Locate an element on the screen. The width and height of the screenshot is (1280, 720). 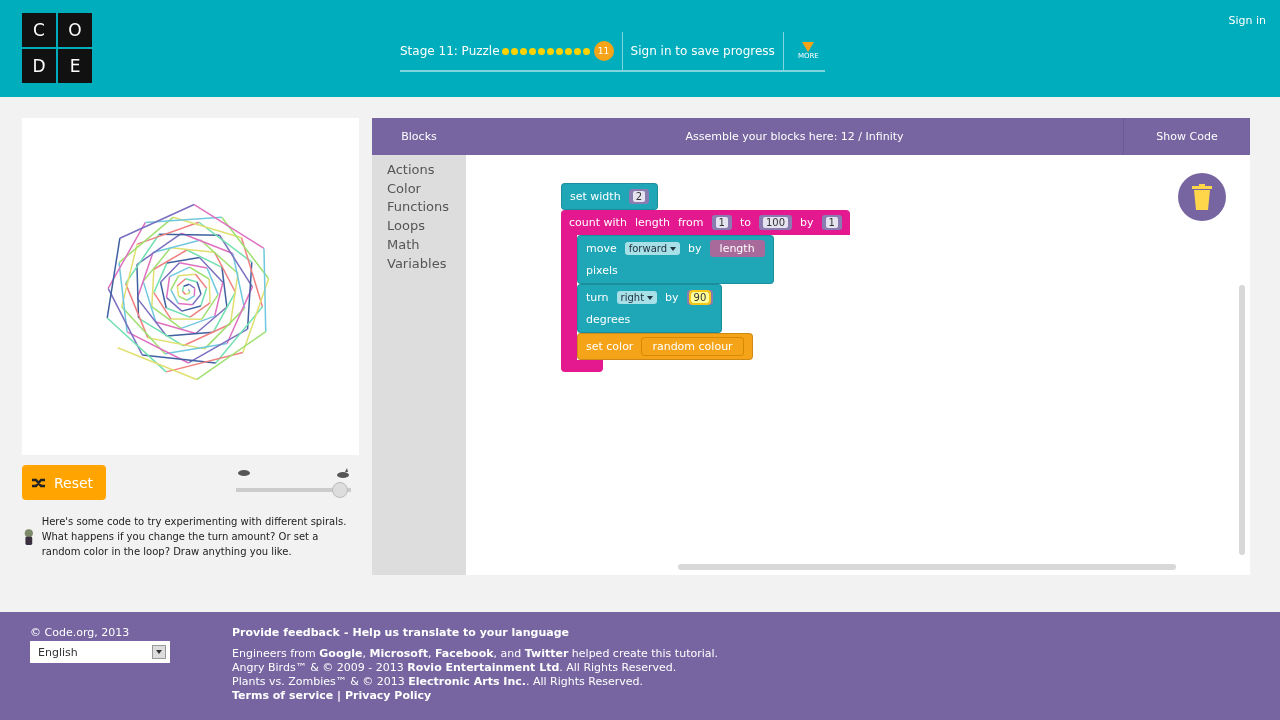
code-block: set width 2 is located at coordinates (609, 196).